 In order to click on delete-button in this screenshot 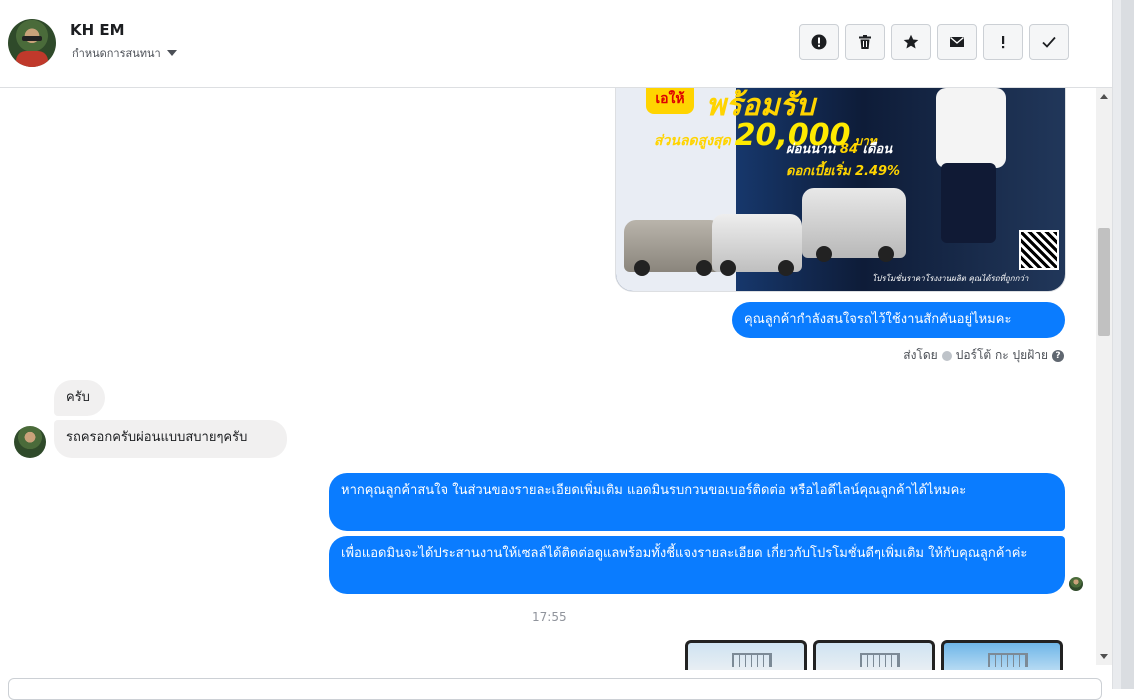, I will do `click(865, 42)`.